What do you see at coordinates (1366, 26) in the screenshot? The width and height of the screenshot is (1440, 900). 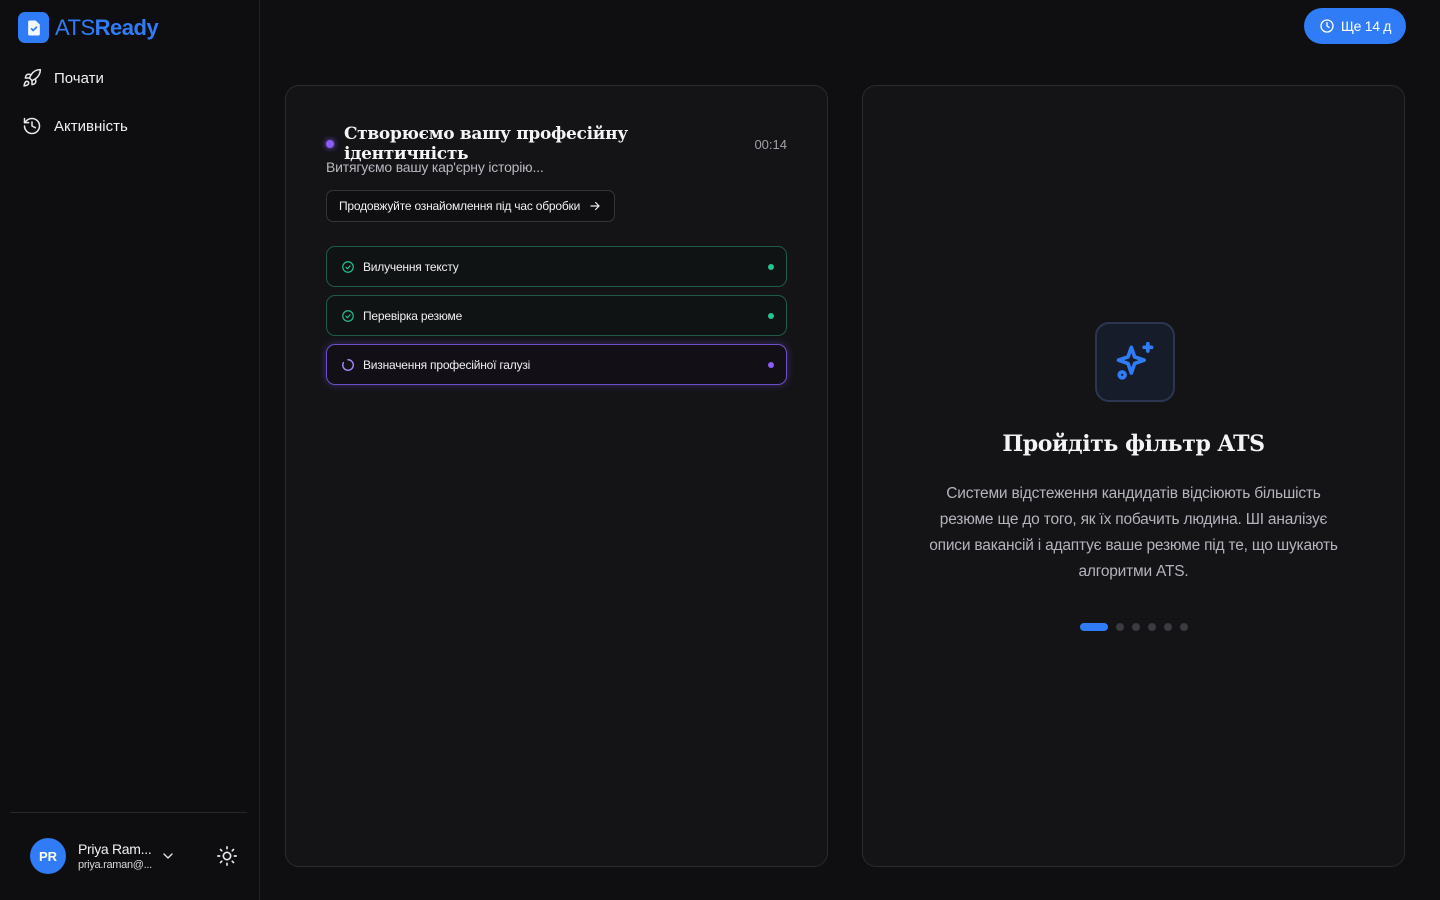 I see `trial-label: Ще 14 д` at bounding box center [1366, 26].